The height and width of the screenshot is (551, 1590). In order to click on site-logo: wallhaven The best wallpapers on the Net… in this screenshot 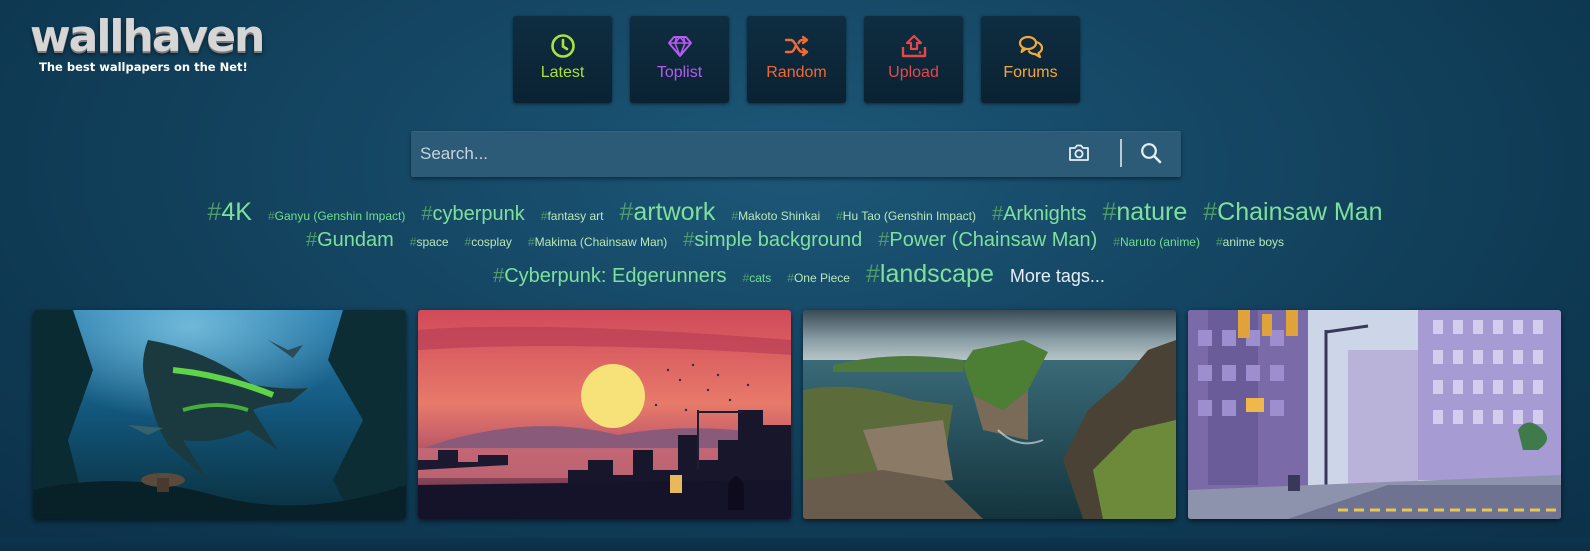, I will do `click(147, 43)`.